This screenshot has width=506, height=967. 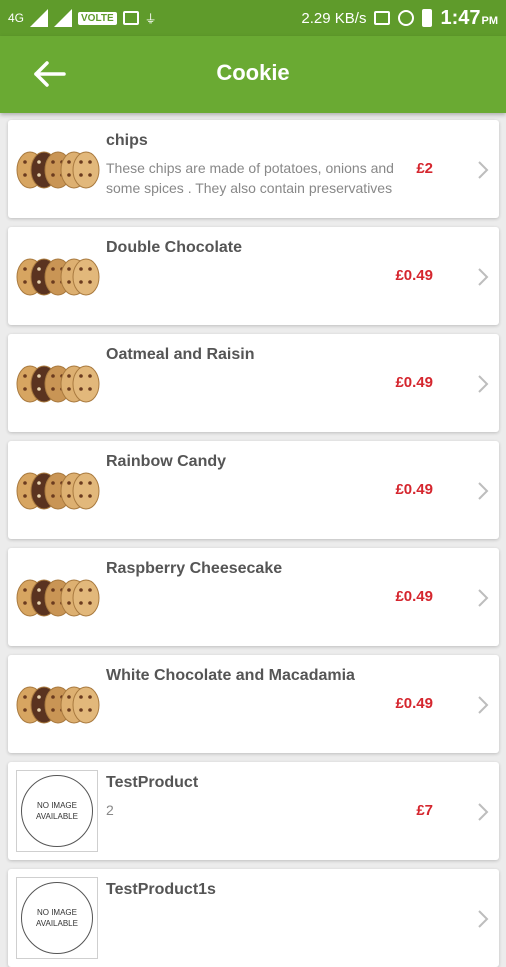 I want to click on product-name: Rainbow Candy, so click(x=166, y=461).